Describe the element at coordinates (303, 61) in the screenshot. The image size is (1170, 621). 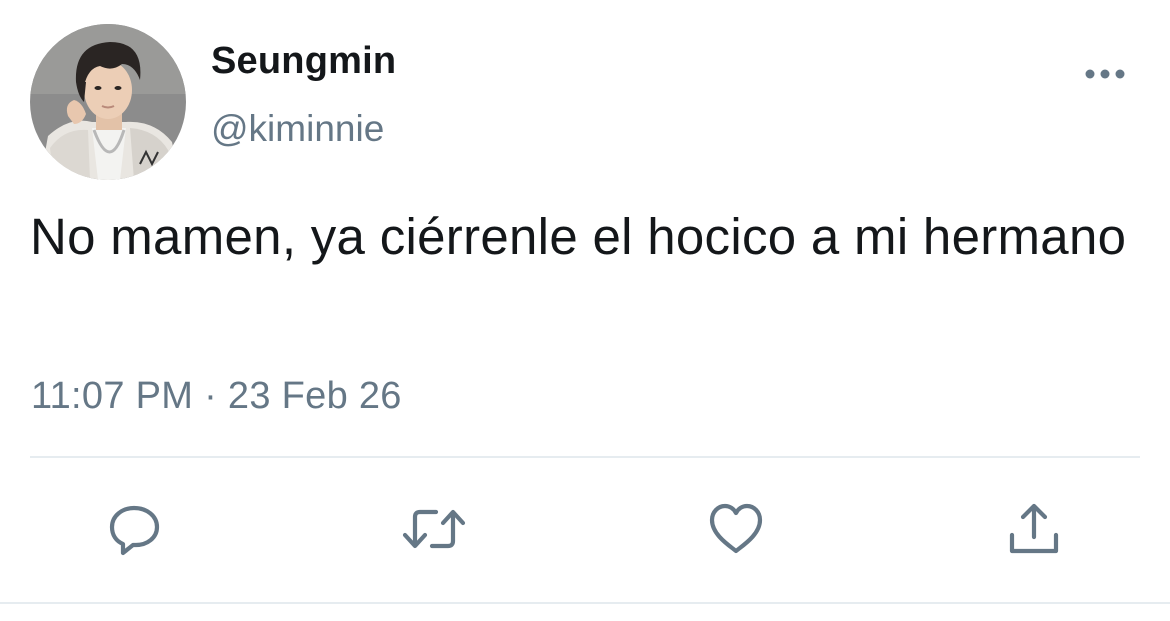
I see `display-name: Seungmin` at that location.